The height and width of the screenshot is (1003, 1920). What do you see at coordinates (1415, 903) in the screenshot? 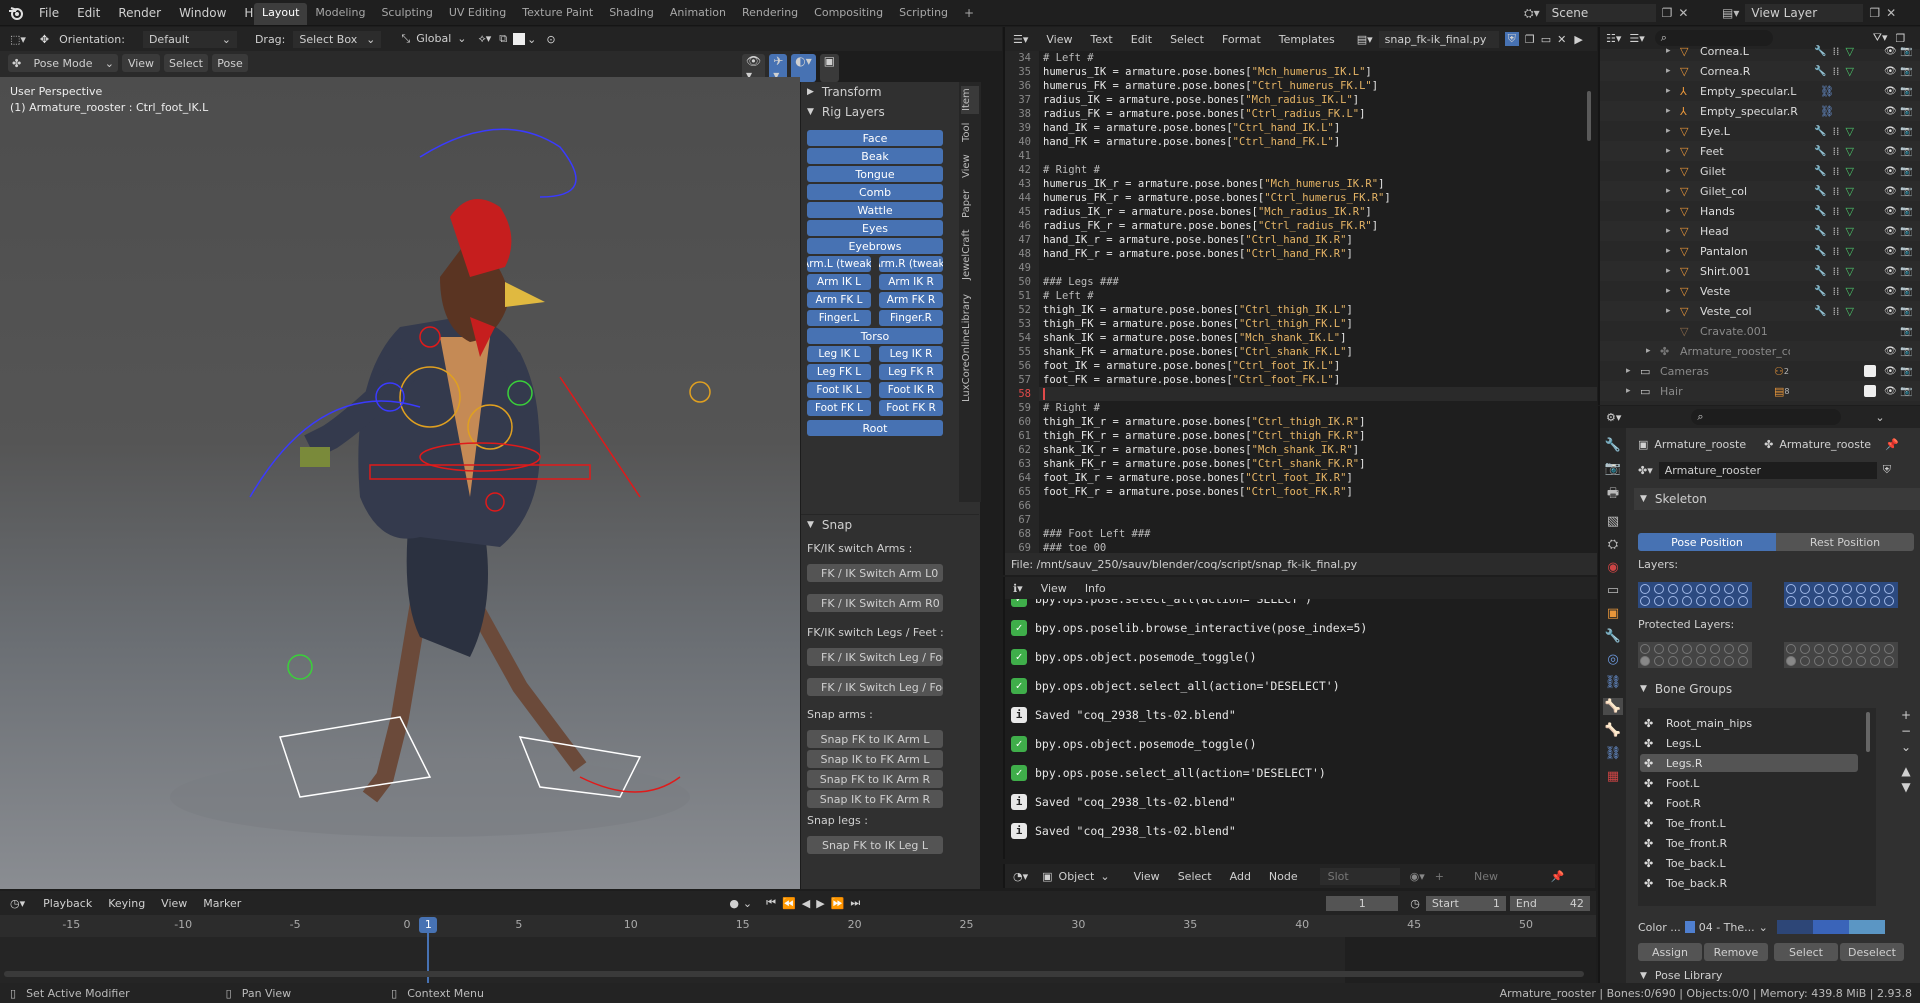
I see `preview-range-icon: ◷` at bounding box center [1415, 903].